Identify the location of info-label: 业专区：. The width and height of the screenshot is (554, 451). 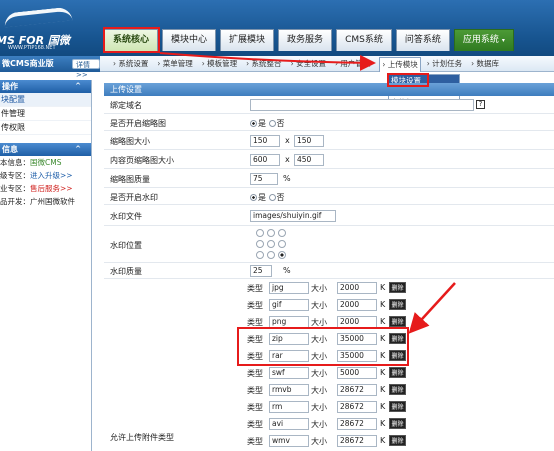
(15, 188).